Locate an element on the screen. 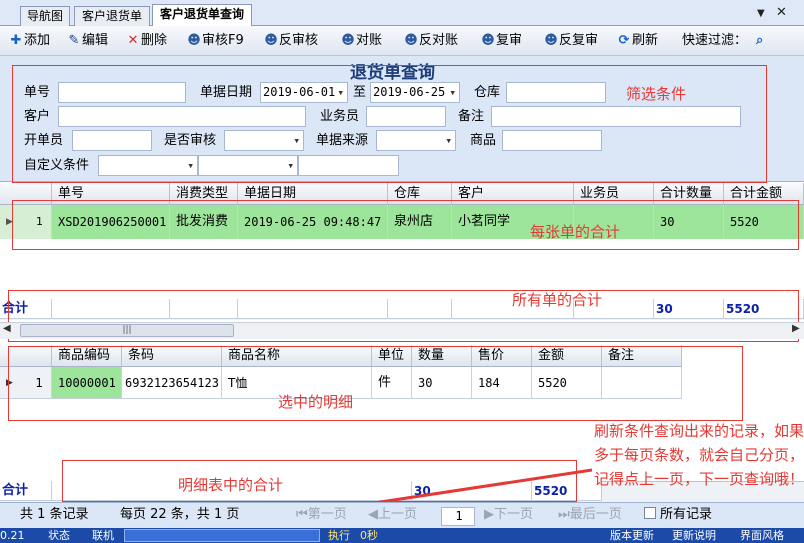  status-exec: 执行 is located at coordinates (339, 535).